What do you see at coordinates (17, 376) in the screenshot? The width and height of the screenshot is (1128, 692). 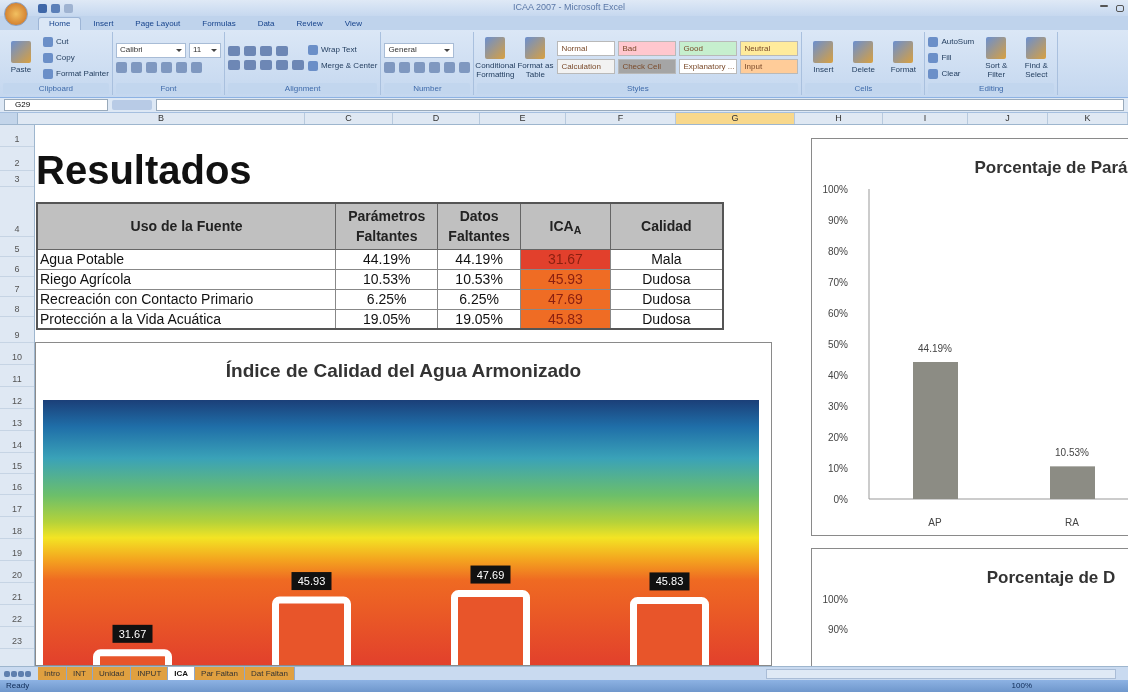 I see `row-header: 11` at bounding box center [17, 376].